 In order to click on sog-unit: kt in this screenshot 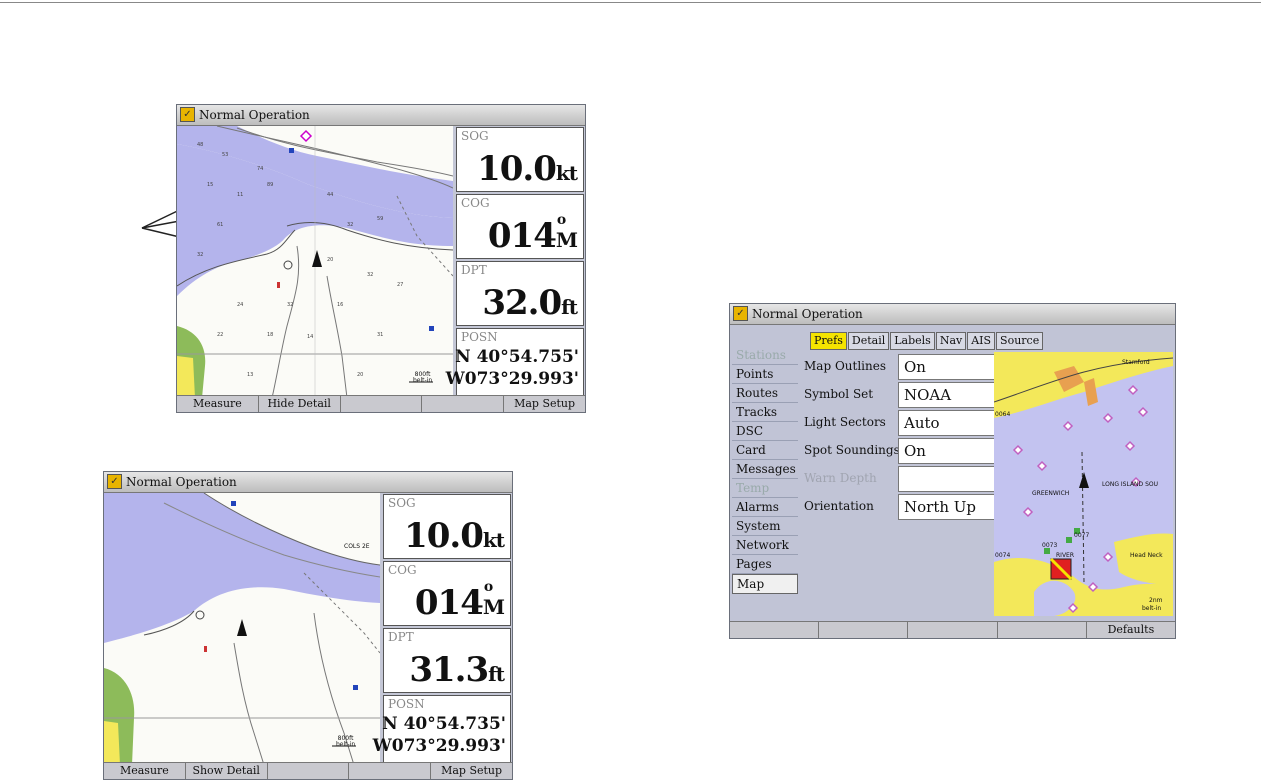, I will do `click(493, 540)`.